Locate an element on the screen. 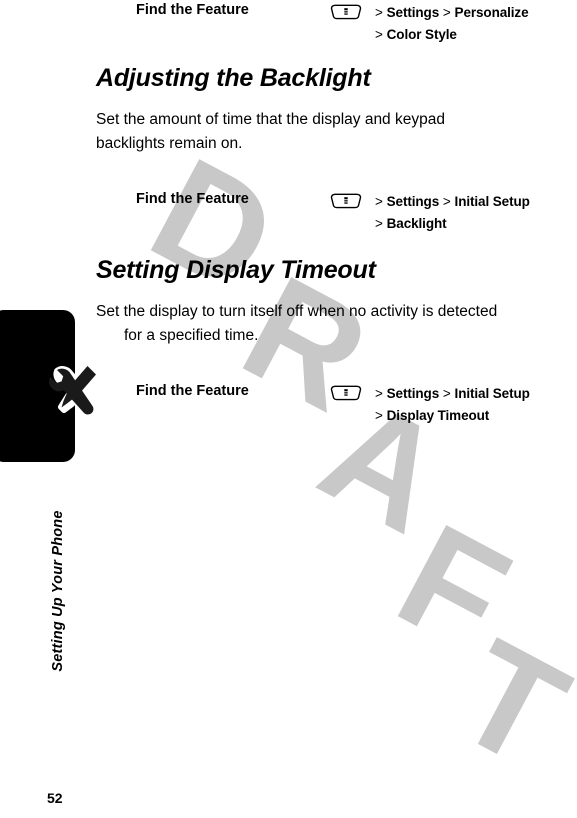 Image resolution: width=577 pixels, height=818 pixels. feature-path-line: > Display Timeout is located at coordinates (476, 416).